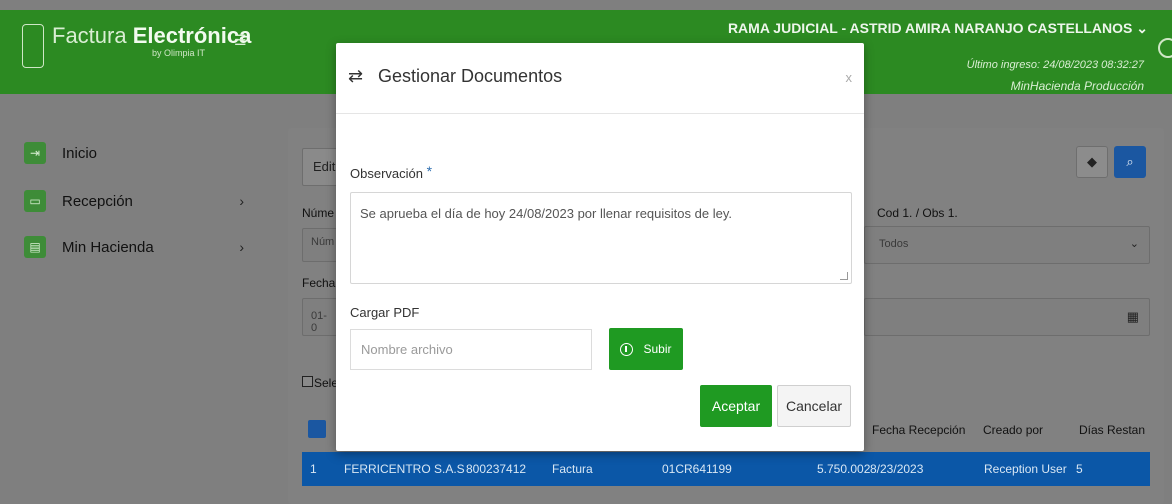  I want to click on sidebar-item-min-hacienda: ▤ Min Hacienda ›, so click(139, 247).